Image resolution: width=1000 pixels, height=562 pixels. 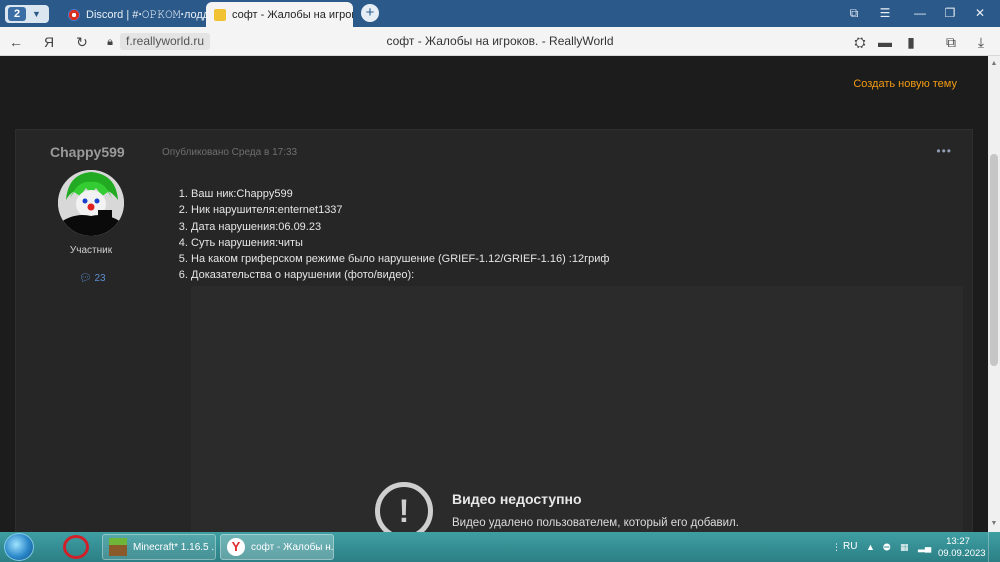 I want to click on tab-title: софт - Жалобы на игрок, so click(x=292, y=14).